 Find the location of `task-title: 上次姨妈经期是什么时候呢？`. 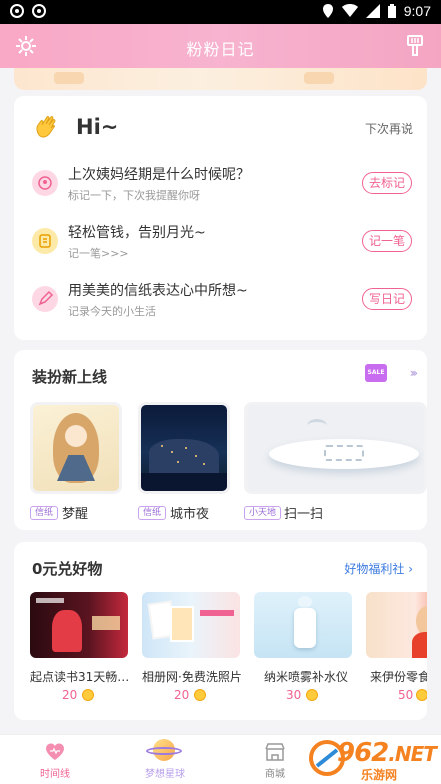

task-title: 上次姨妈经期是什么时候呢？ is located at coordinates (159, 175).